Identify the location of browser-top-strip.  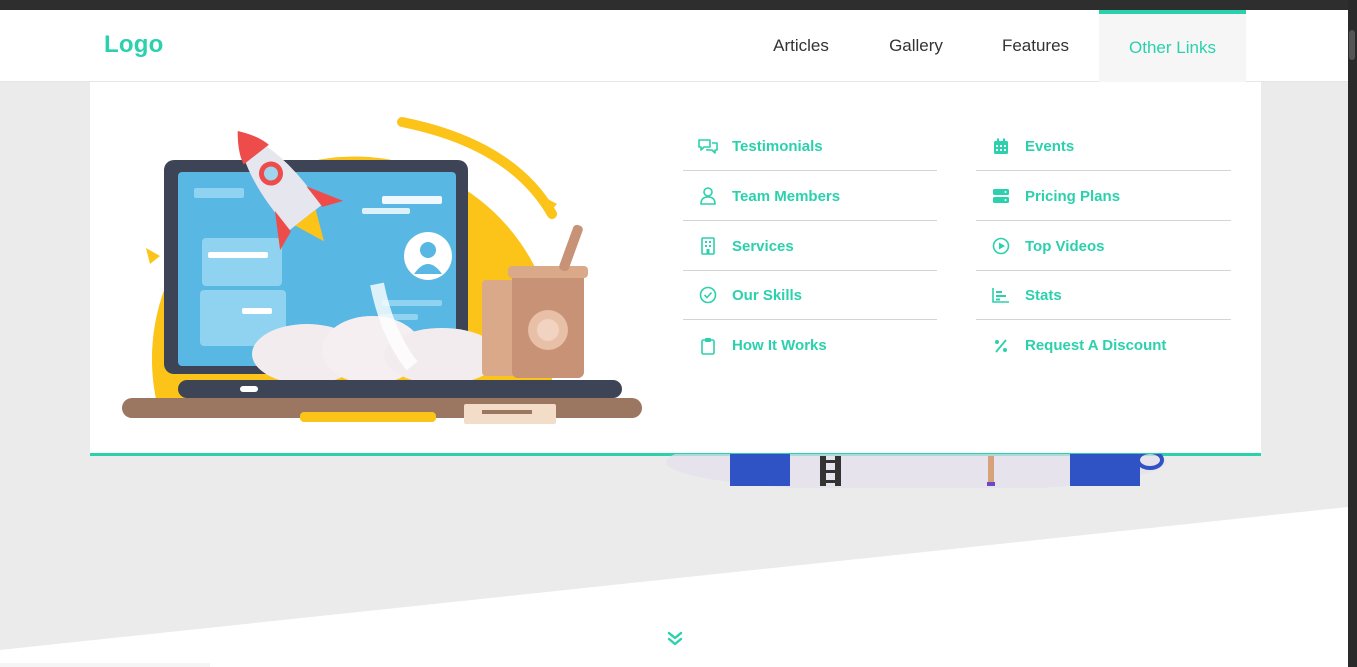
(678, 5).